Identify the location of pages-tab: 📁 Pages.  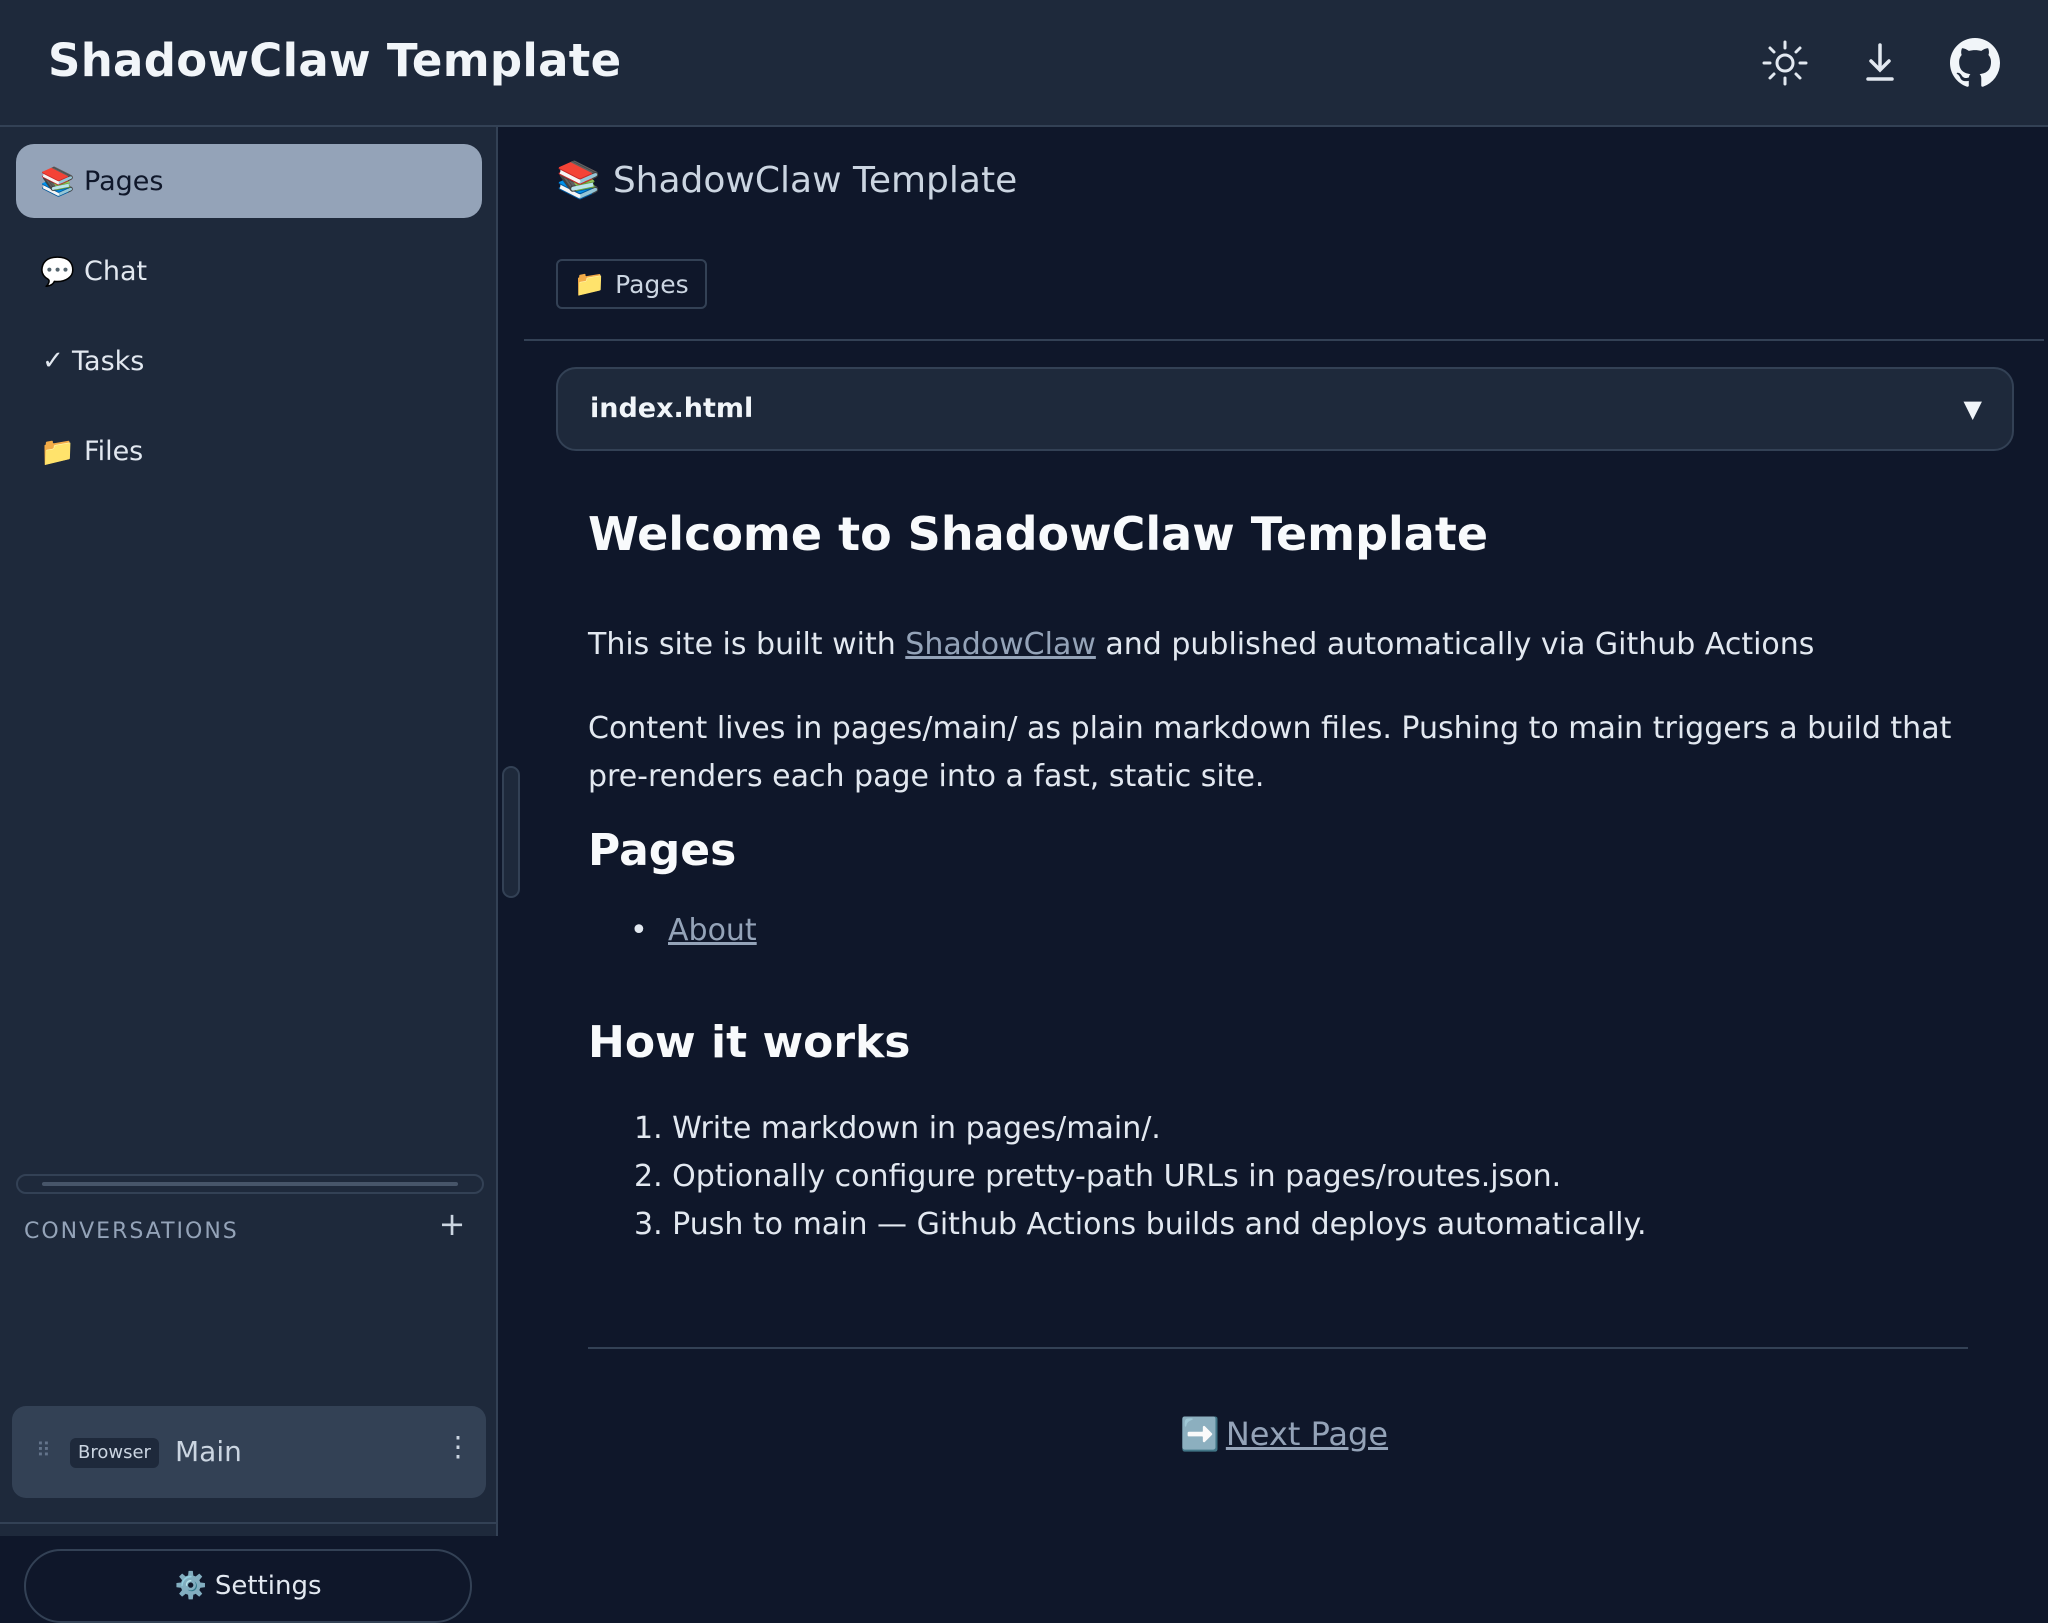
(631, 284).